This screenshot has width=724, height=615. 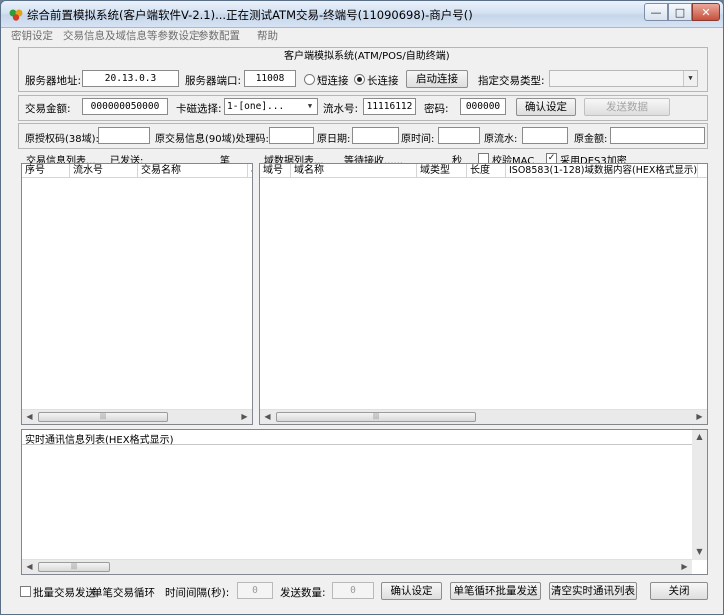 I want to click on orig-serial-input, so click(x=545, y=135).